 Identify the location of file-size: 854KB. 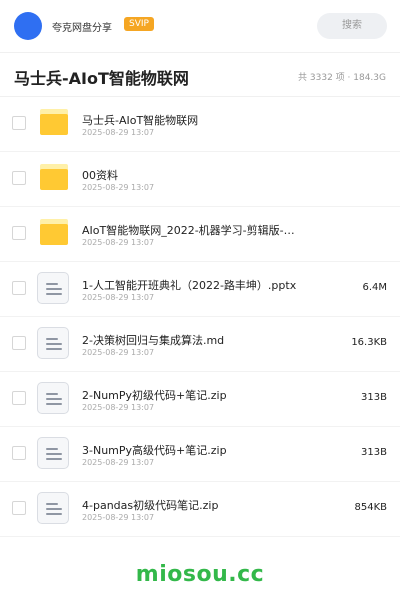
(370, 507).